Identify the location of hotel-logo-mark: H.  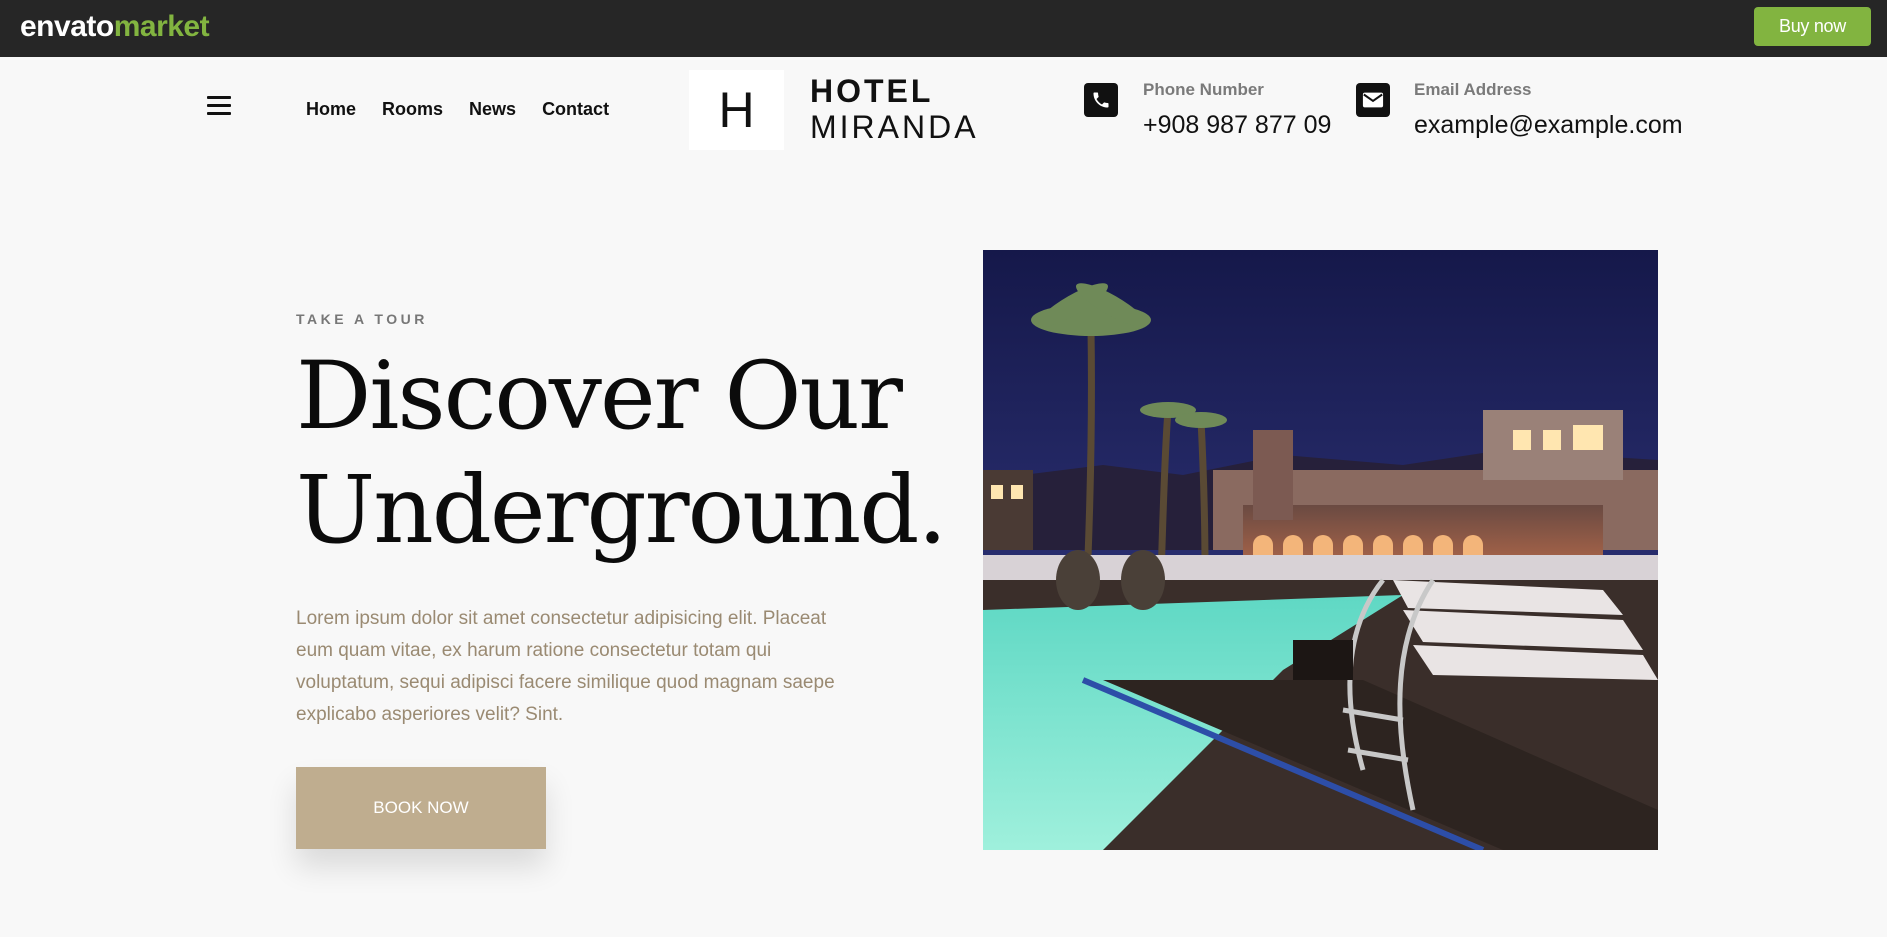
(736, 110).